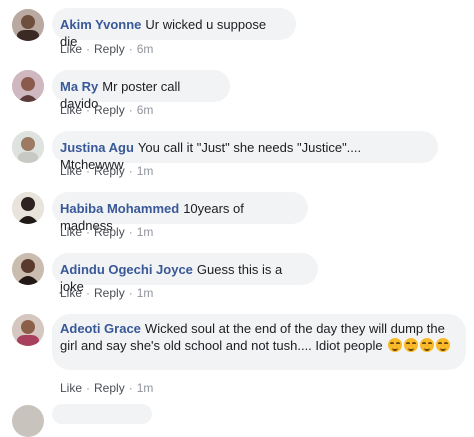 The image size is (474, 437). I want to click on comment-author: Ma Ry, so click(79, 86).